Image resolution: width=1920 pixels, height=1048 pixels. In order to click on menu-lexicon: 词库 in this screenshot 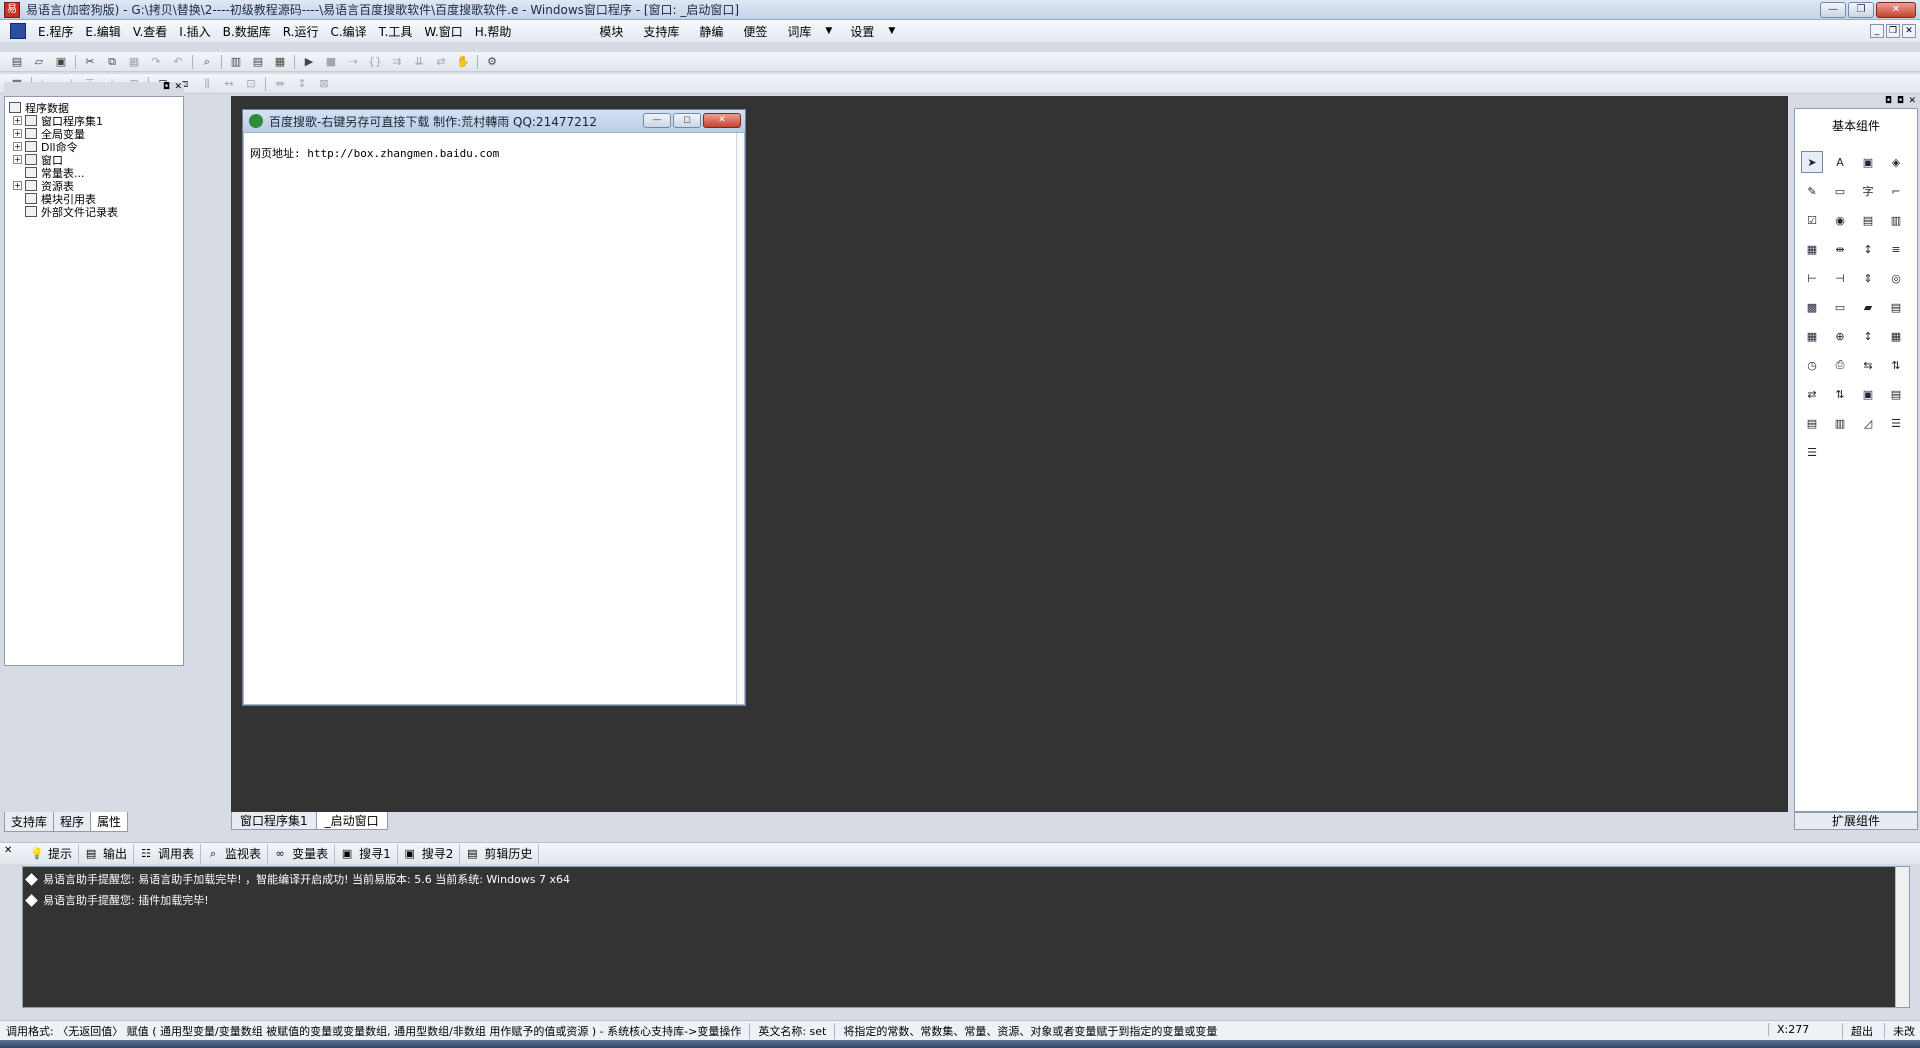, I will do `click(799, 31)`.